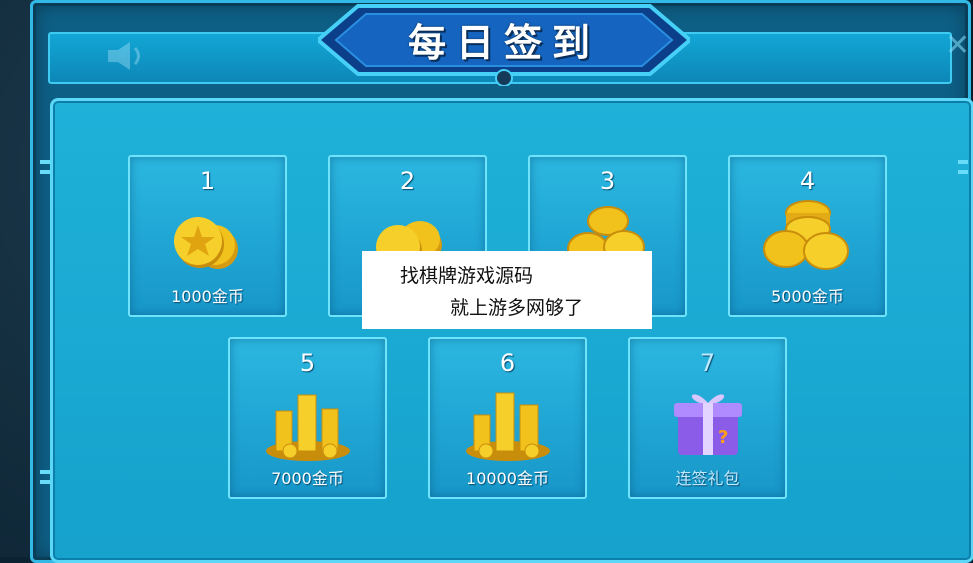 The image size is (973, 563). Describe the element at coordinates (467, 276) in the screenshot. I see `overlay-line-1: 找棋牌游戏源码` at that location.